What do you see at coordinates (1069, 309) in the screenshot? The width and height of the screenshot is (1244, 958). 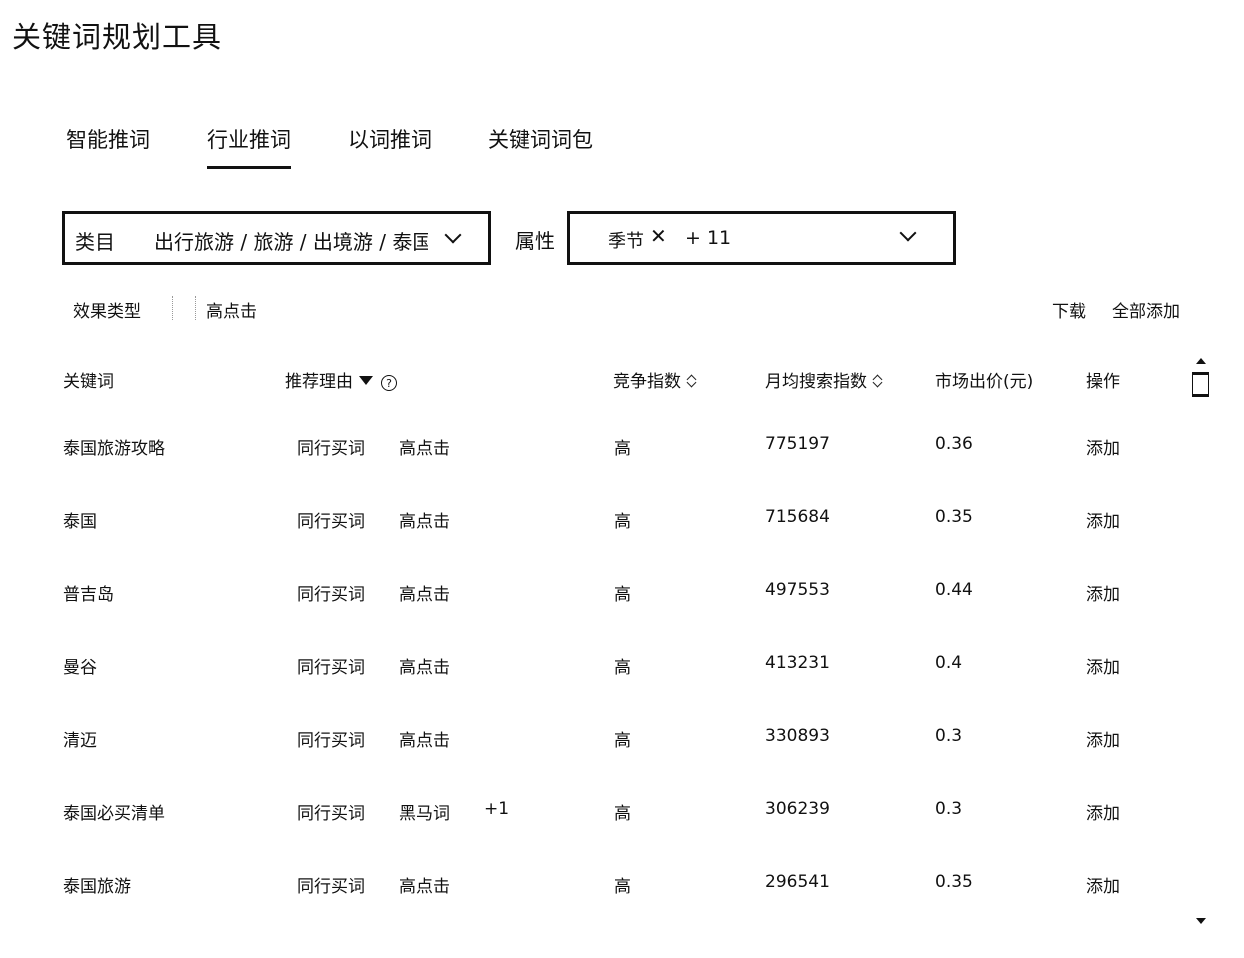 I see `download-button: 下载` at bounding box center [1069, 309].